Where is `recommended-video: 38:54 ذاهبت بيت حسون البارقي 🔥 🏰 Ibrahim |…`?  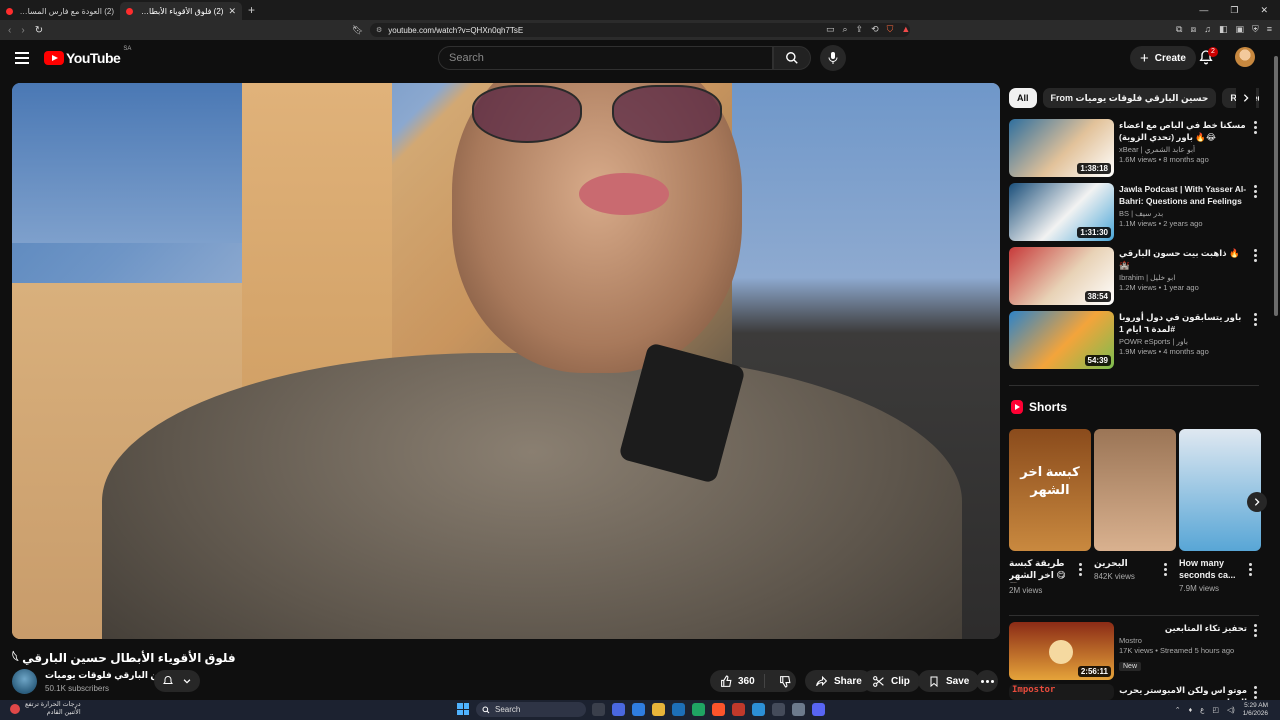
recommended-video: 38:54 ذاهبت بيت حسون البارقي 🔥 🏰 Ibrahim |… is located at coordinates (1136, 277).